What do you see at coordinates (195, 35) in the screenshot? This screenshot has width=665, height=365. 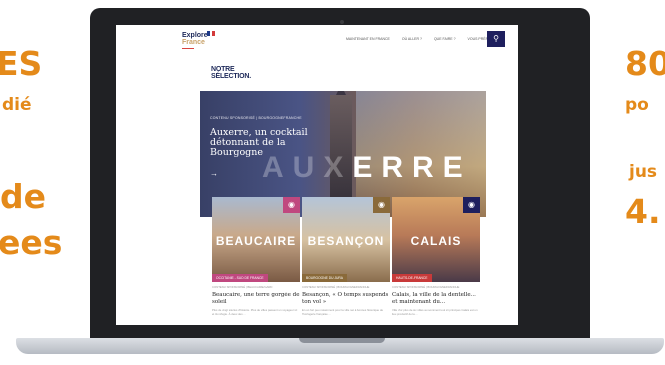 I see `logo-line-1: Explore` at bounding box center [195, 35].